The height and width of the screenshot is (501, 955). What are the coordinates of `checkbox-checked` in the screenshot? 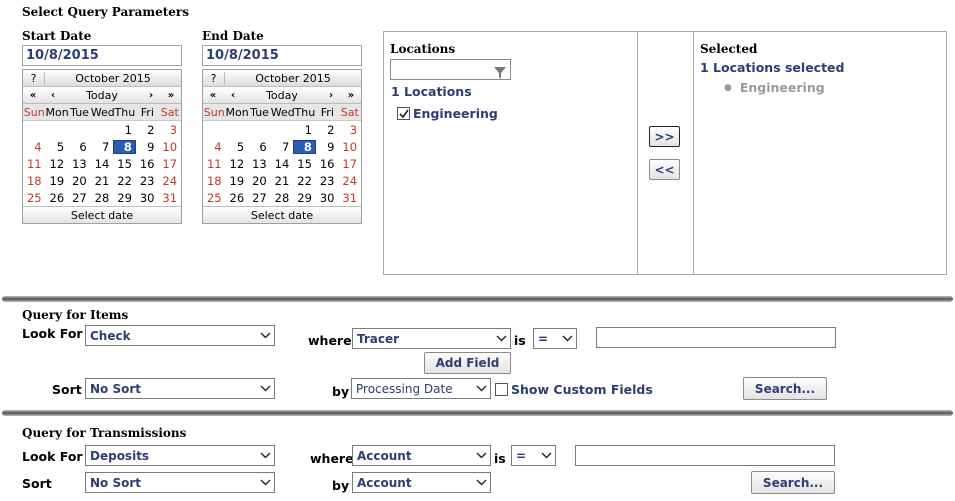 It's located at (403, 113).